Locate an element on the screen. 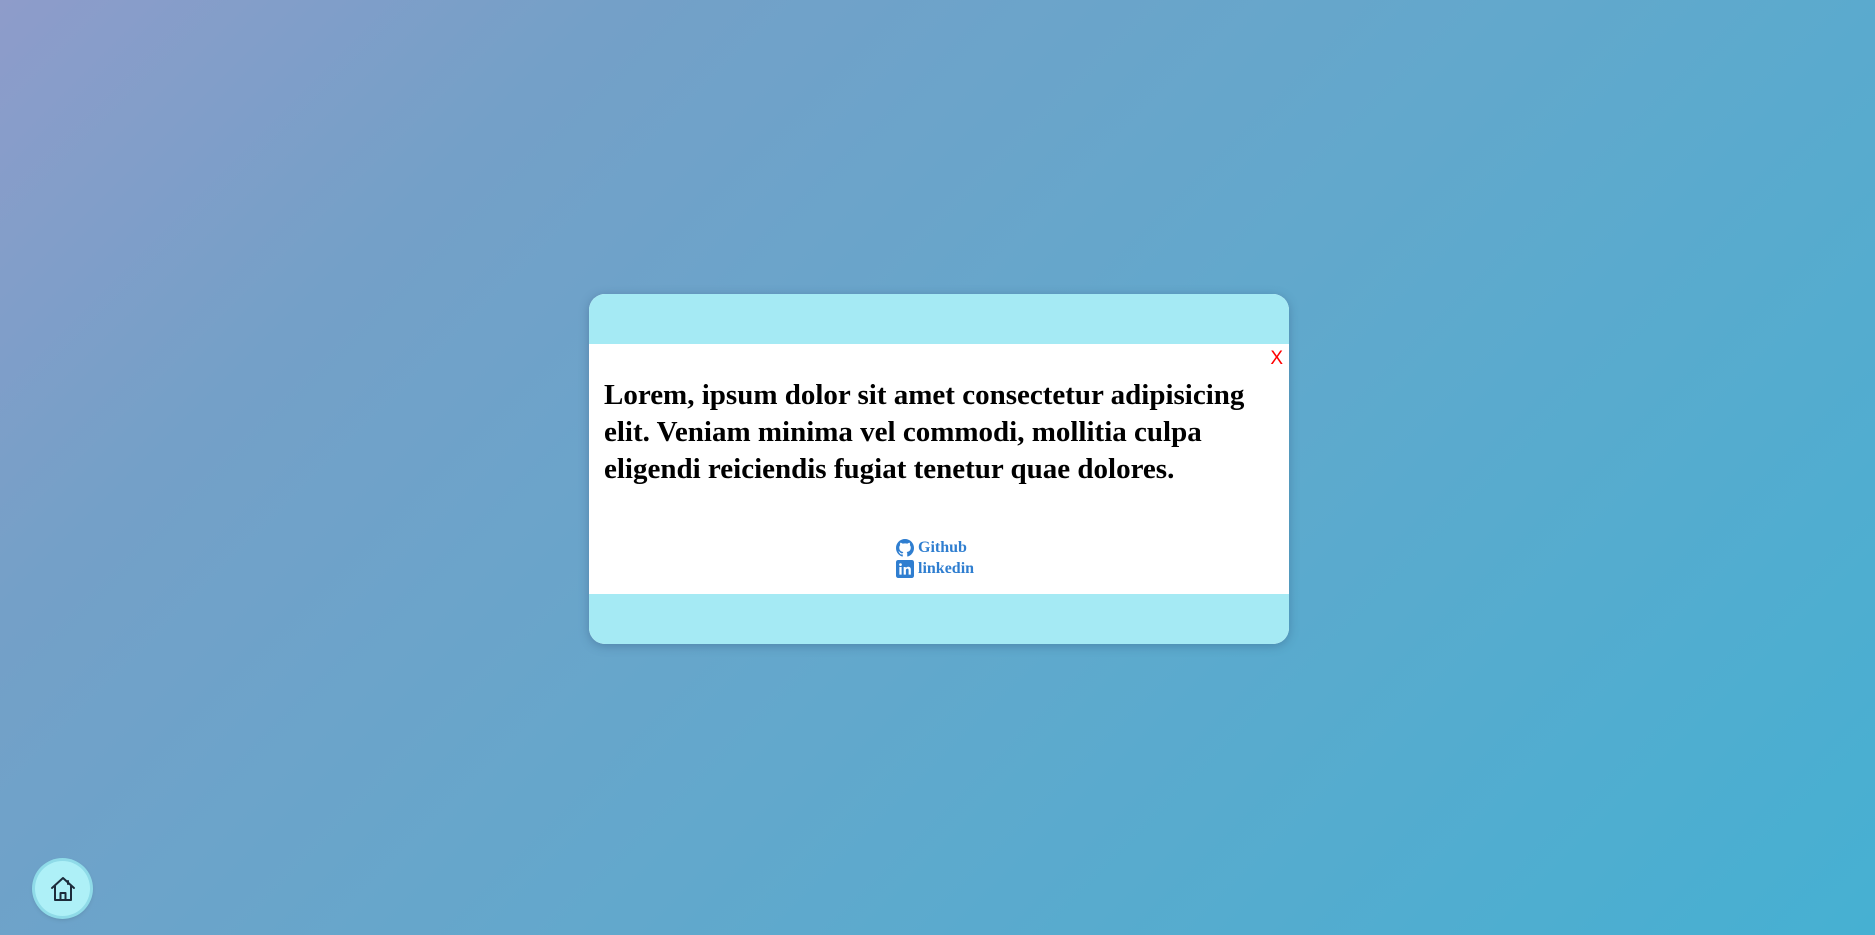  linkedin-icon is located at coordinates (905, 568).